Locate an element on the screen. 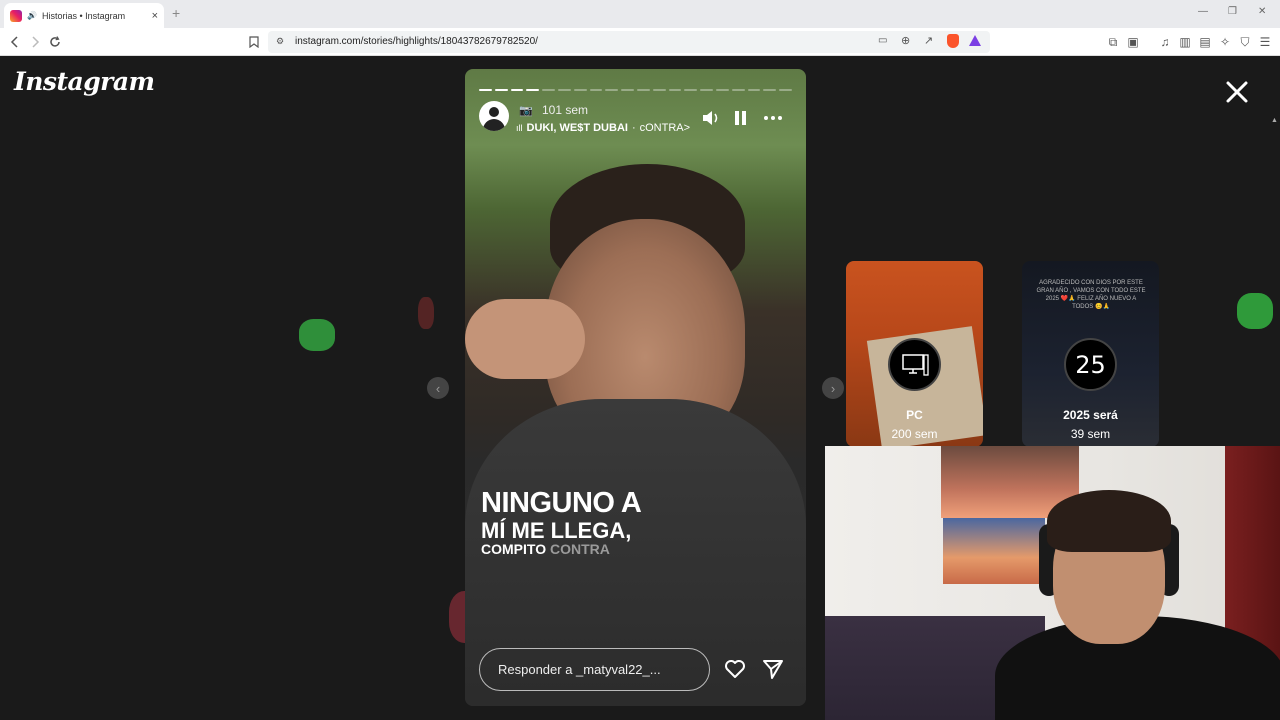 The image size is (1280, 720). previous-story-button: ‹ is located at coordinates (438, 388).